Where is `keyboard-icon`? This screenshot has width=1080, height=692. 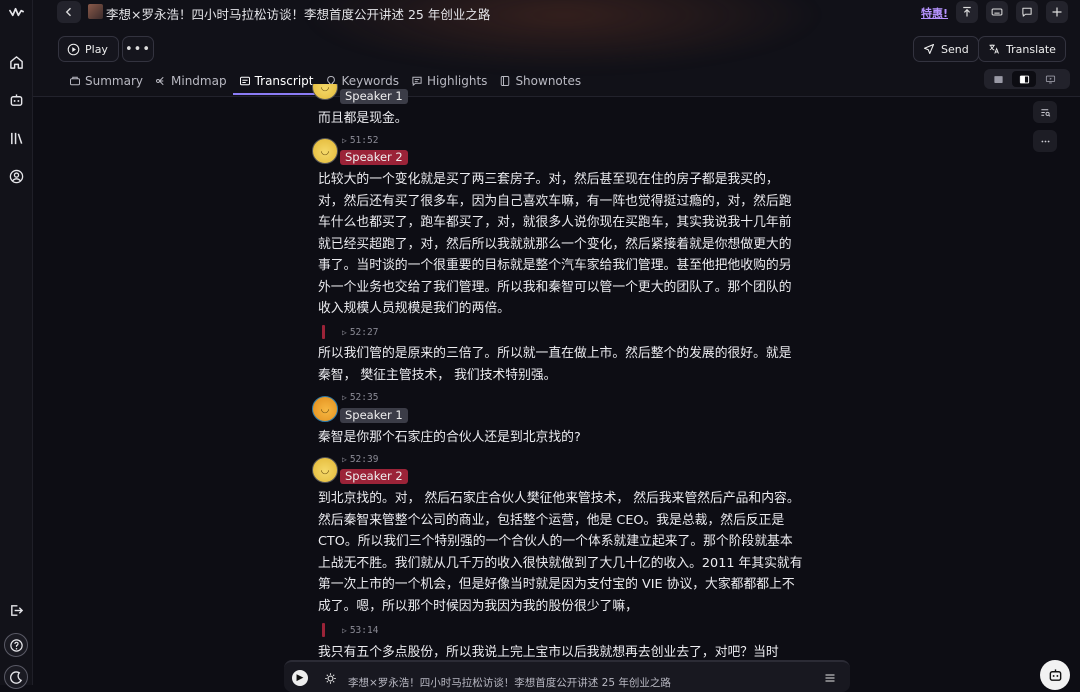
keyboard-icon is located at coordinates (997, 12).